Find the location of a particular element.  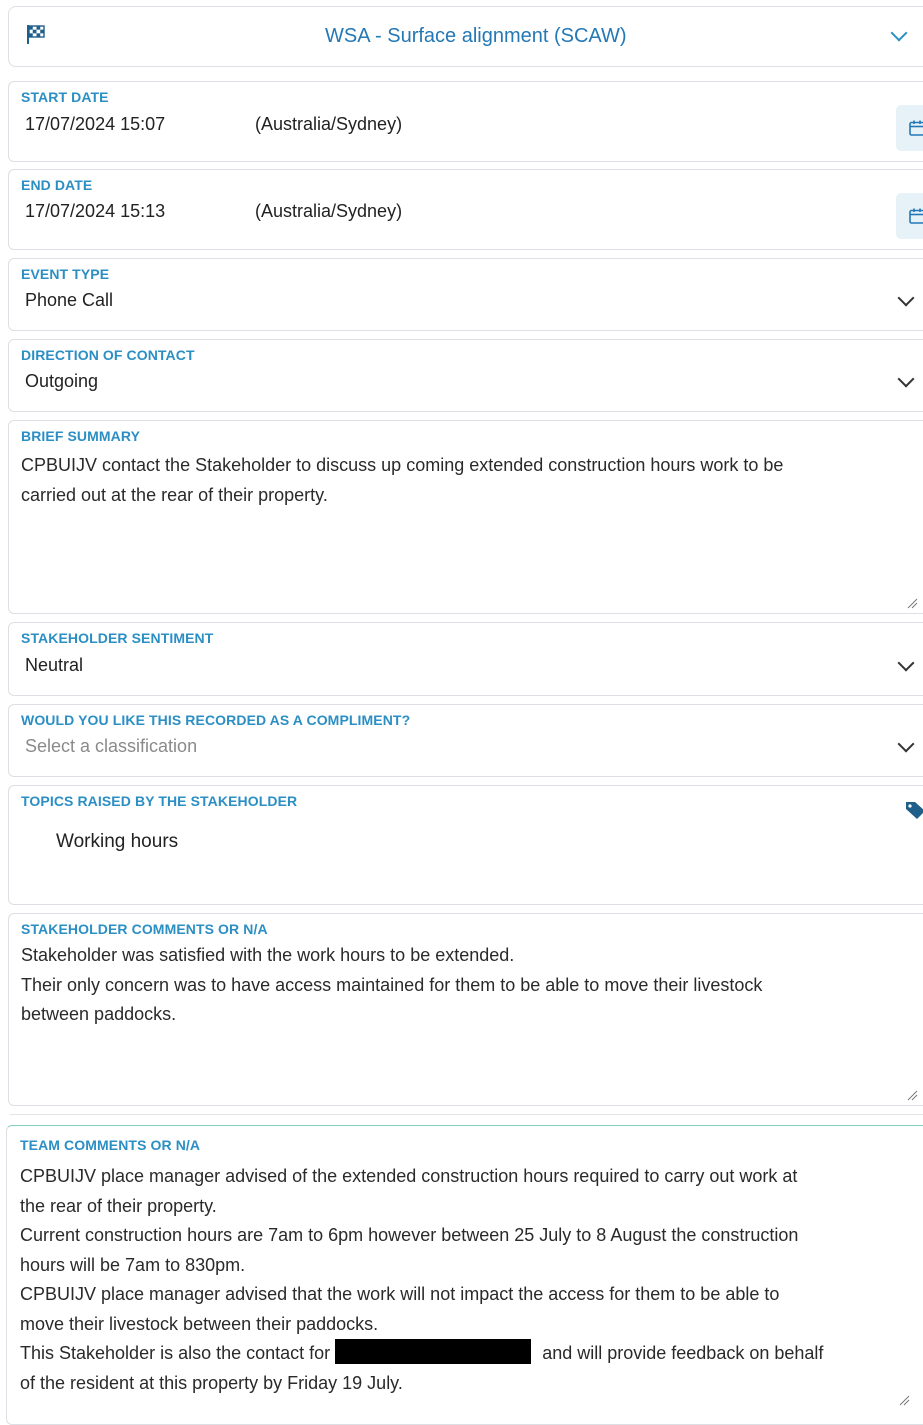

event-type-label: EVENT TYPE is located at coordinates (65, 274).